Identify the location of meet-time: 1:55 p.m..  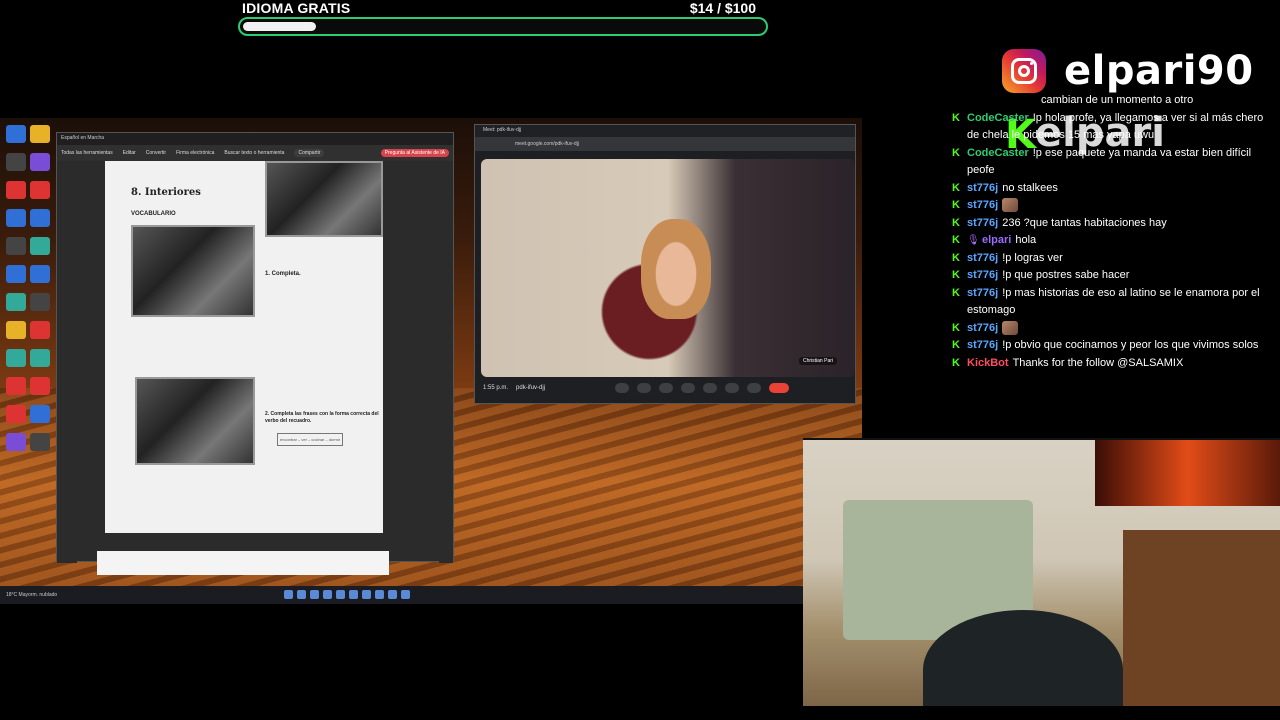
(496, 388).